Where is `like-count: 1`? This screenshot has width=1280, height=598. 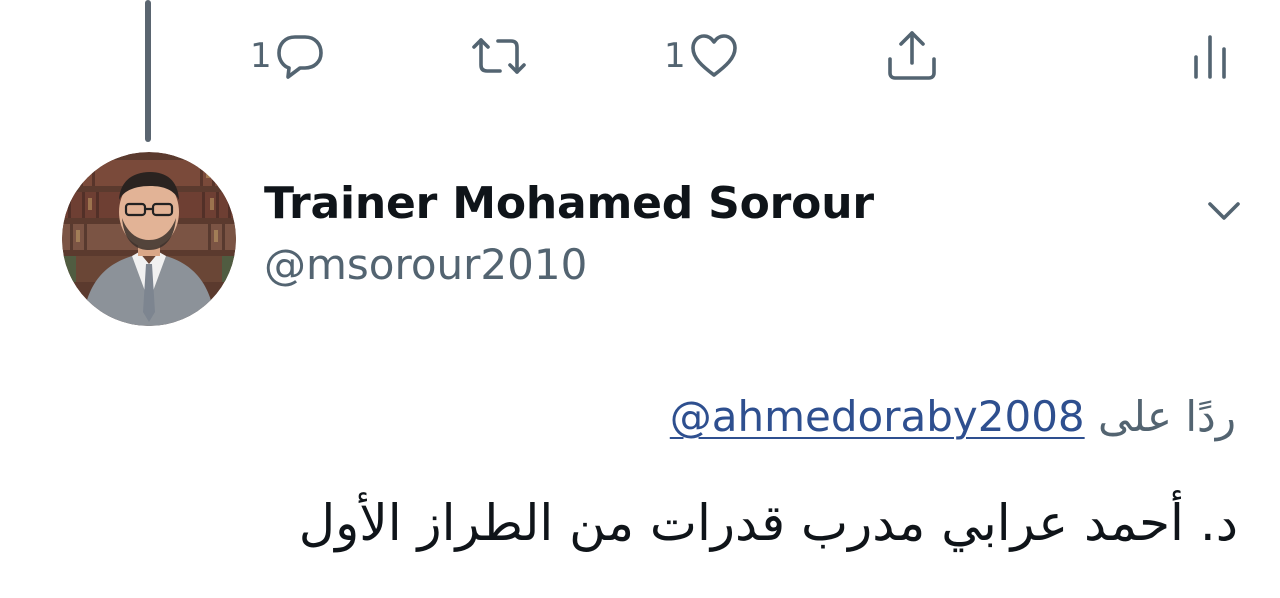 like-count: 1 is located at coordinates (675, 56).